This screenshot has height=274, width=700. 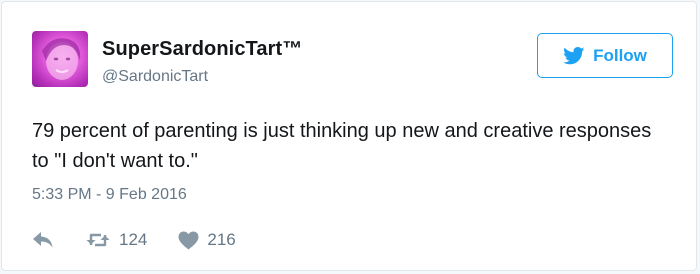 I want to click on follow-button: Follow, so click(x=605, y=55).